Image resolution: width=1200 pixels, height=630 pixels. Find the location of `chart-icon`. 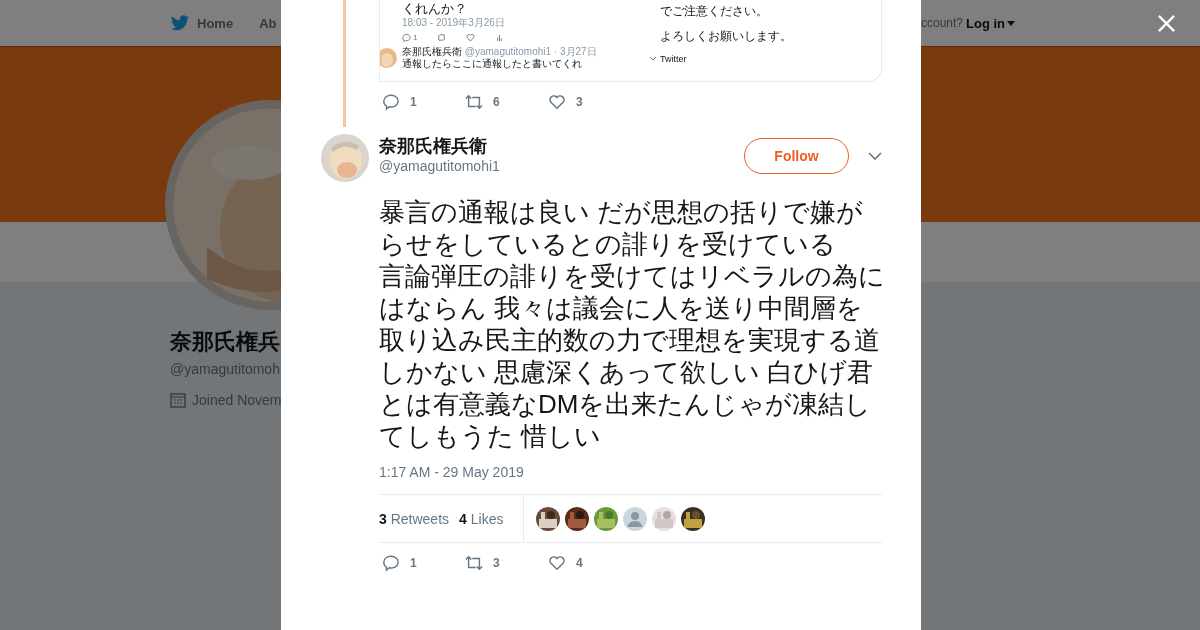

chart-icon is located at coordinates (500, 37).